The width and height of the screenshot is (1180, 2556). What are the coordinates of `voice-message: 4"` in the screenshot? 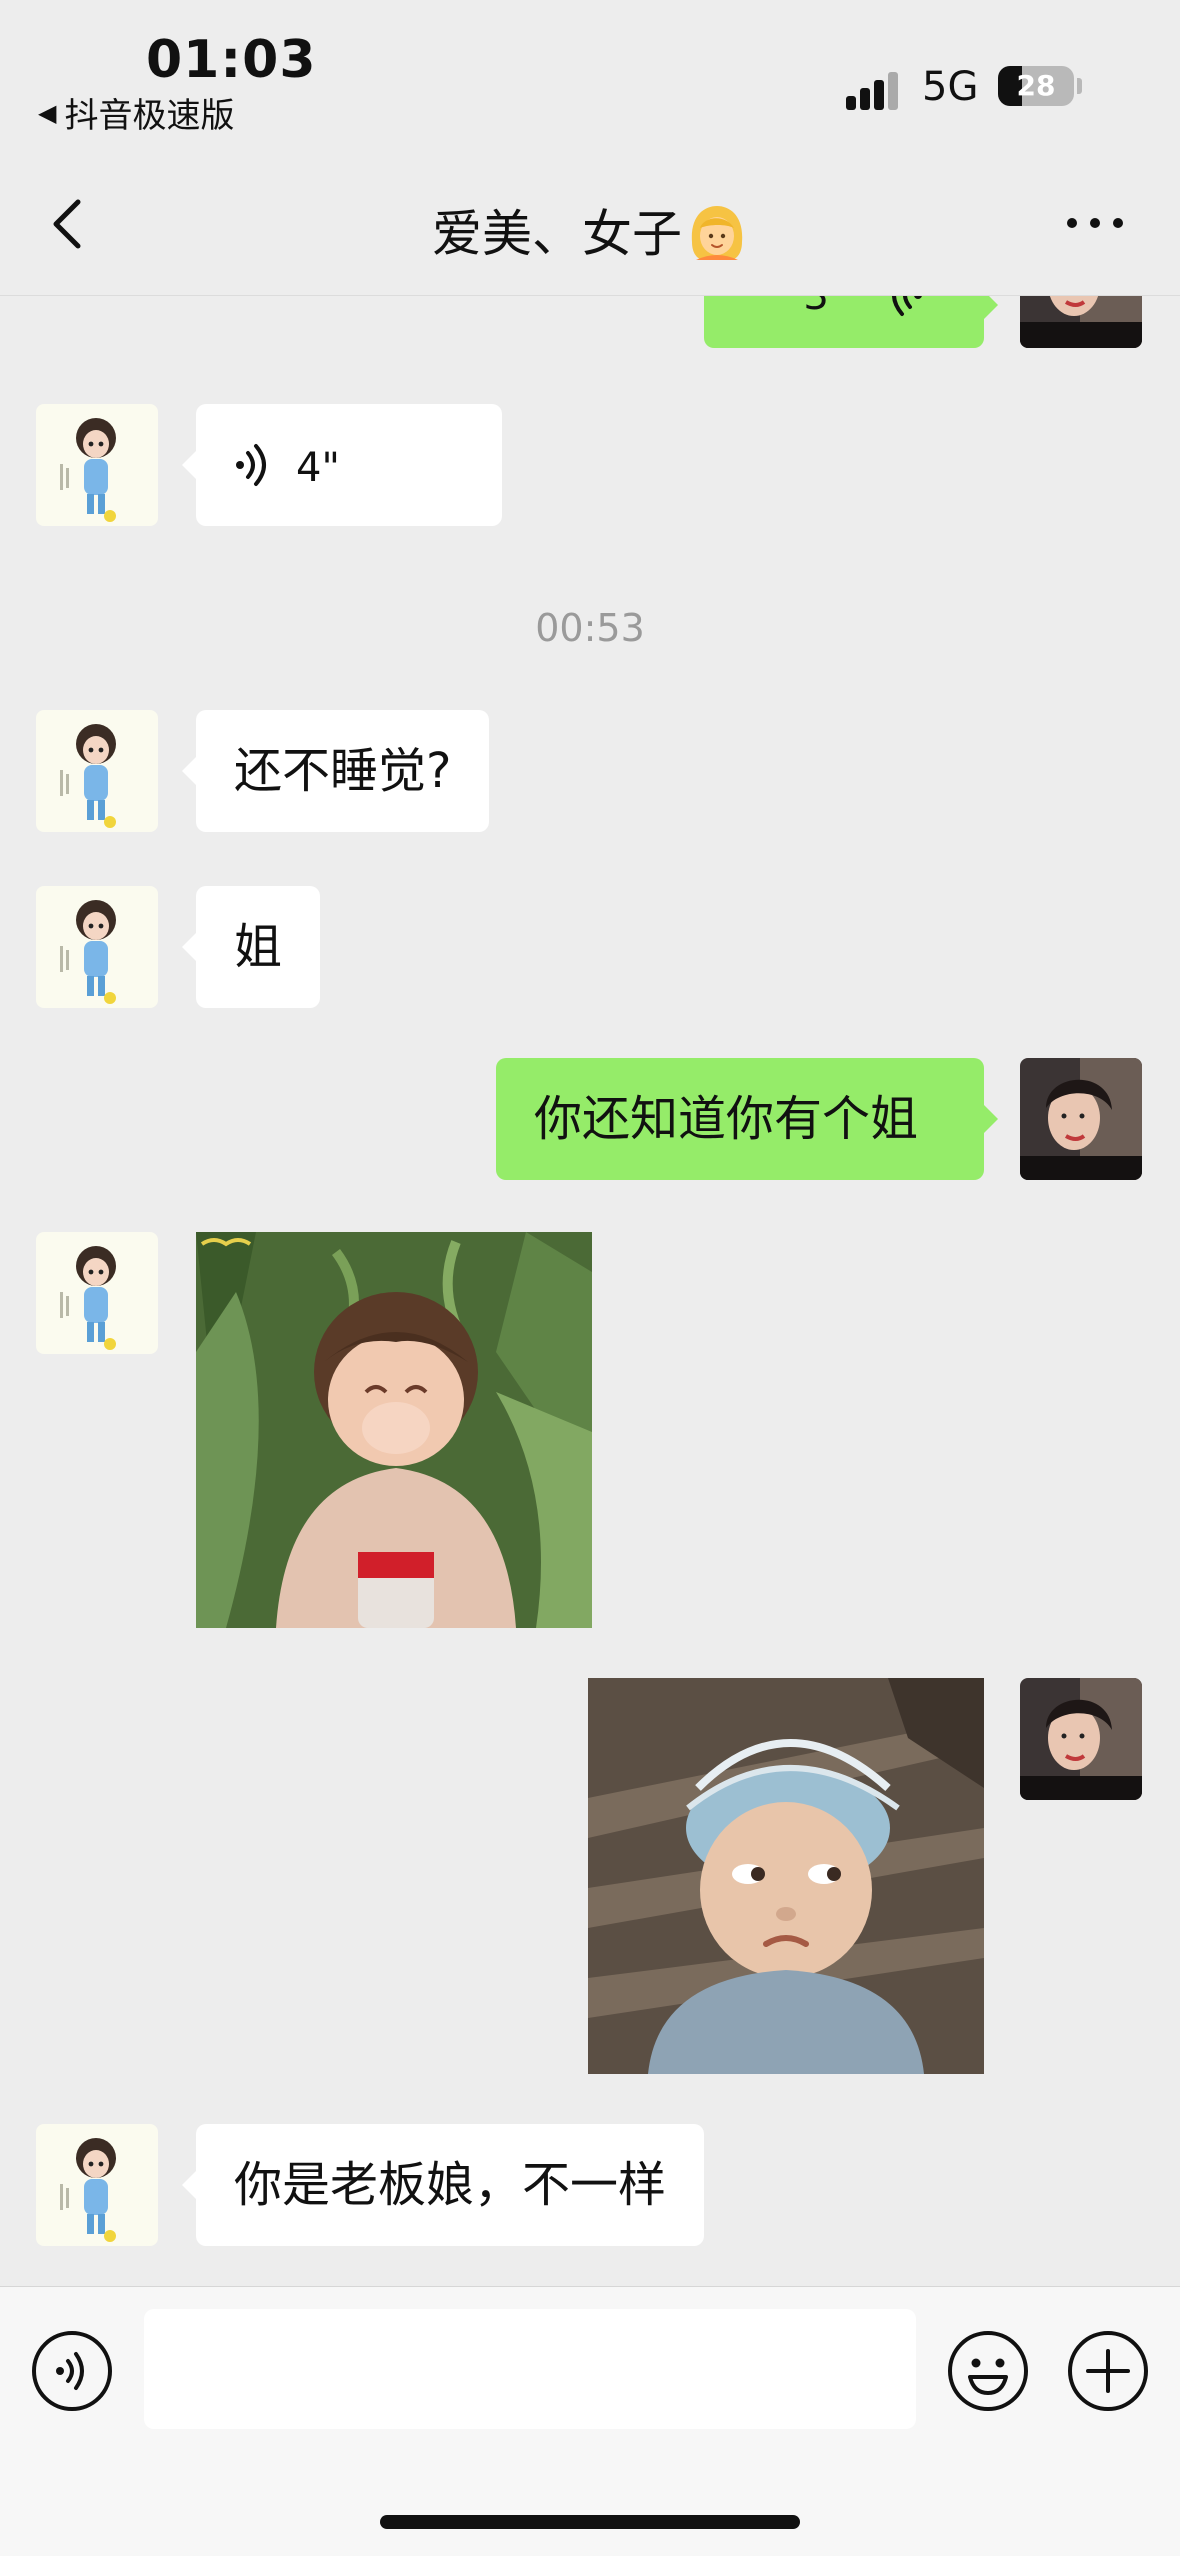 It's located at (342, 465).